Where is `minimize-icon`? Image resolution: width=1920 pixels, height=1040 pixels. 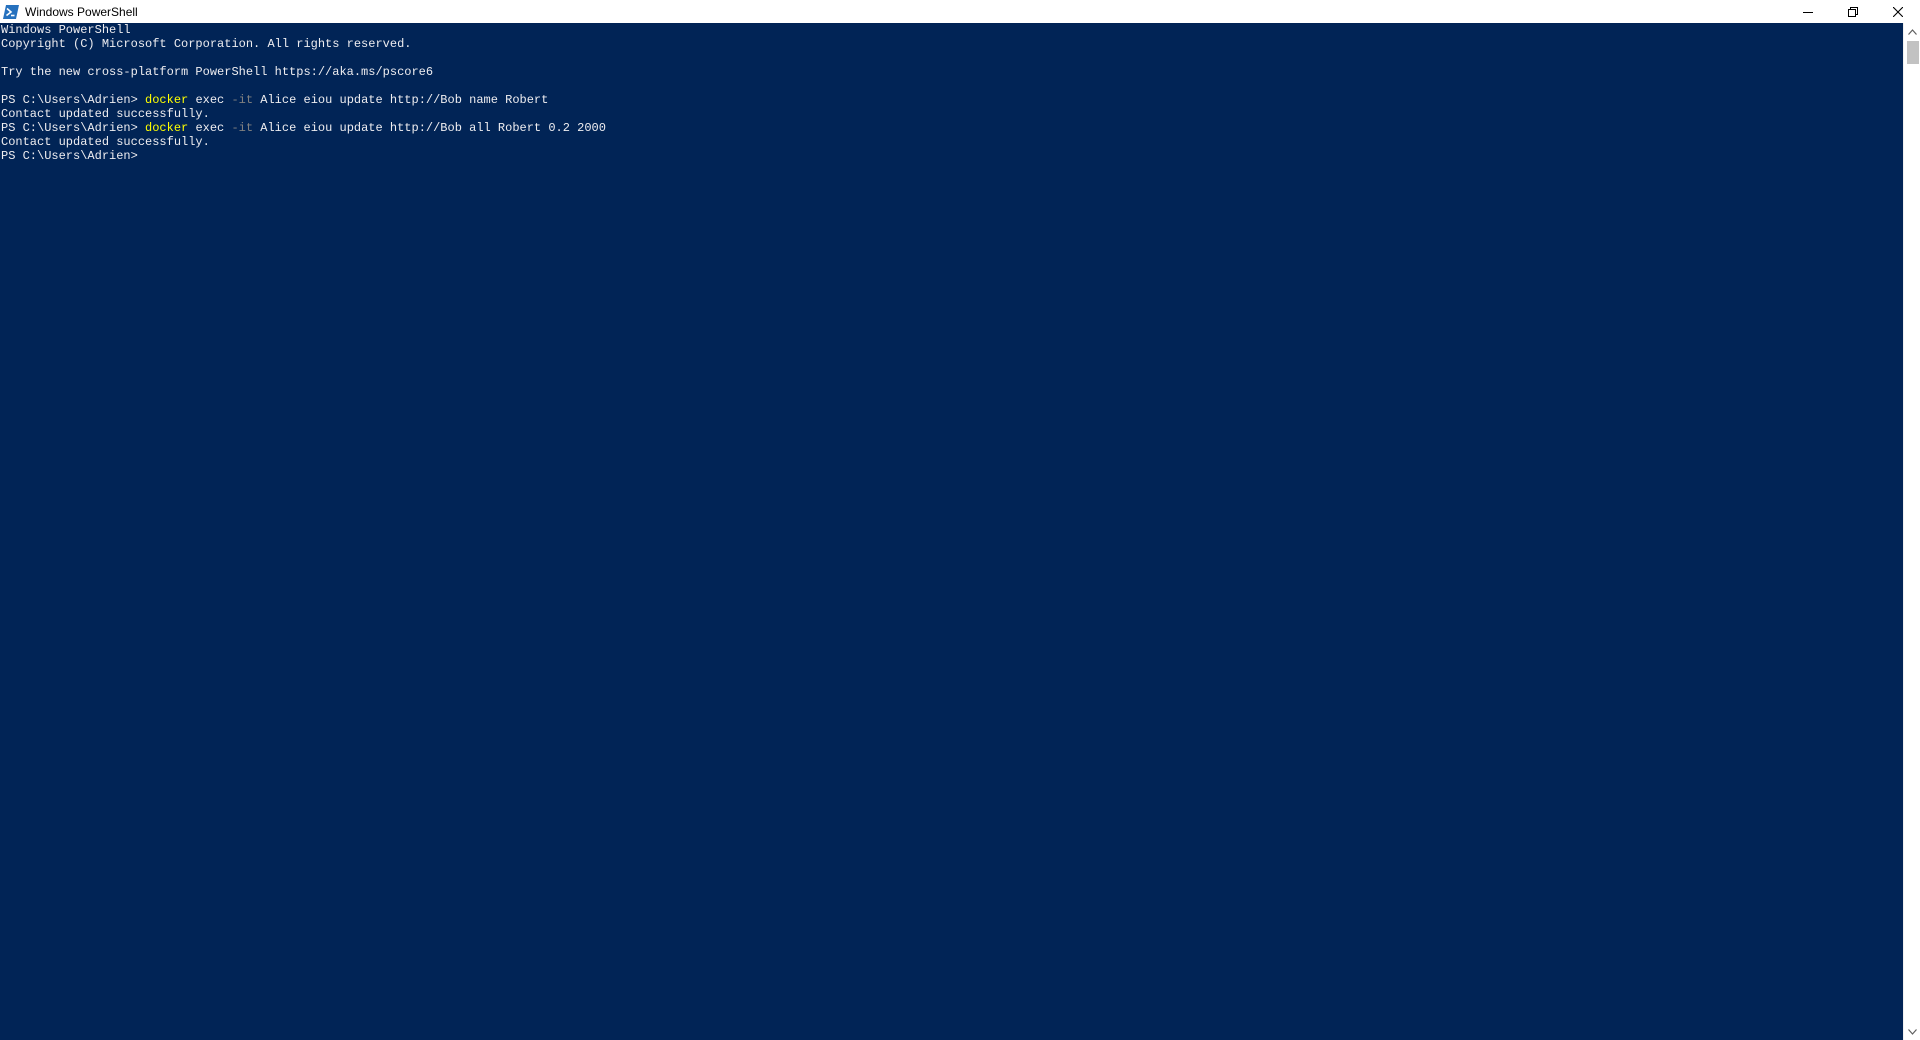
minimize-icon is located at coordinates (1807, 12).